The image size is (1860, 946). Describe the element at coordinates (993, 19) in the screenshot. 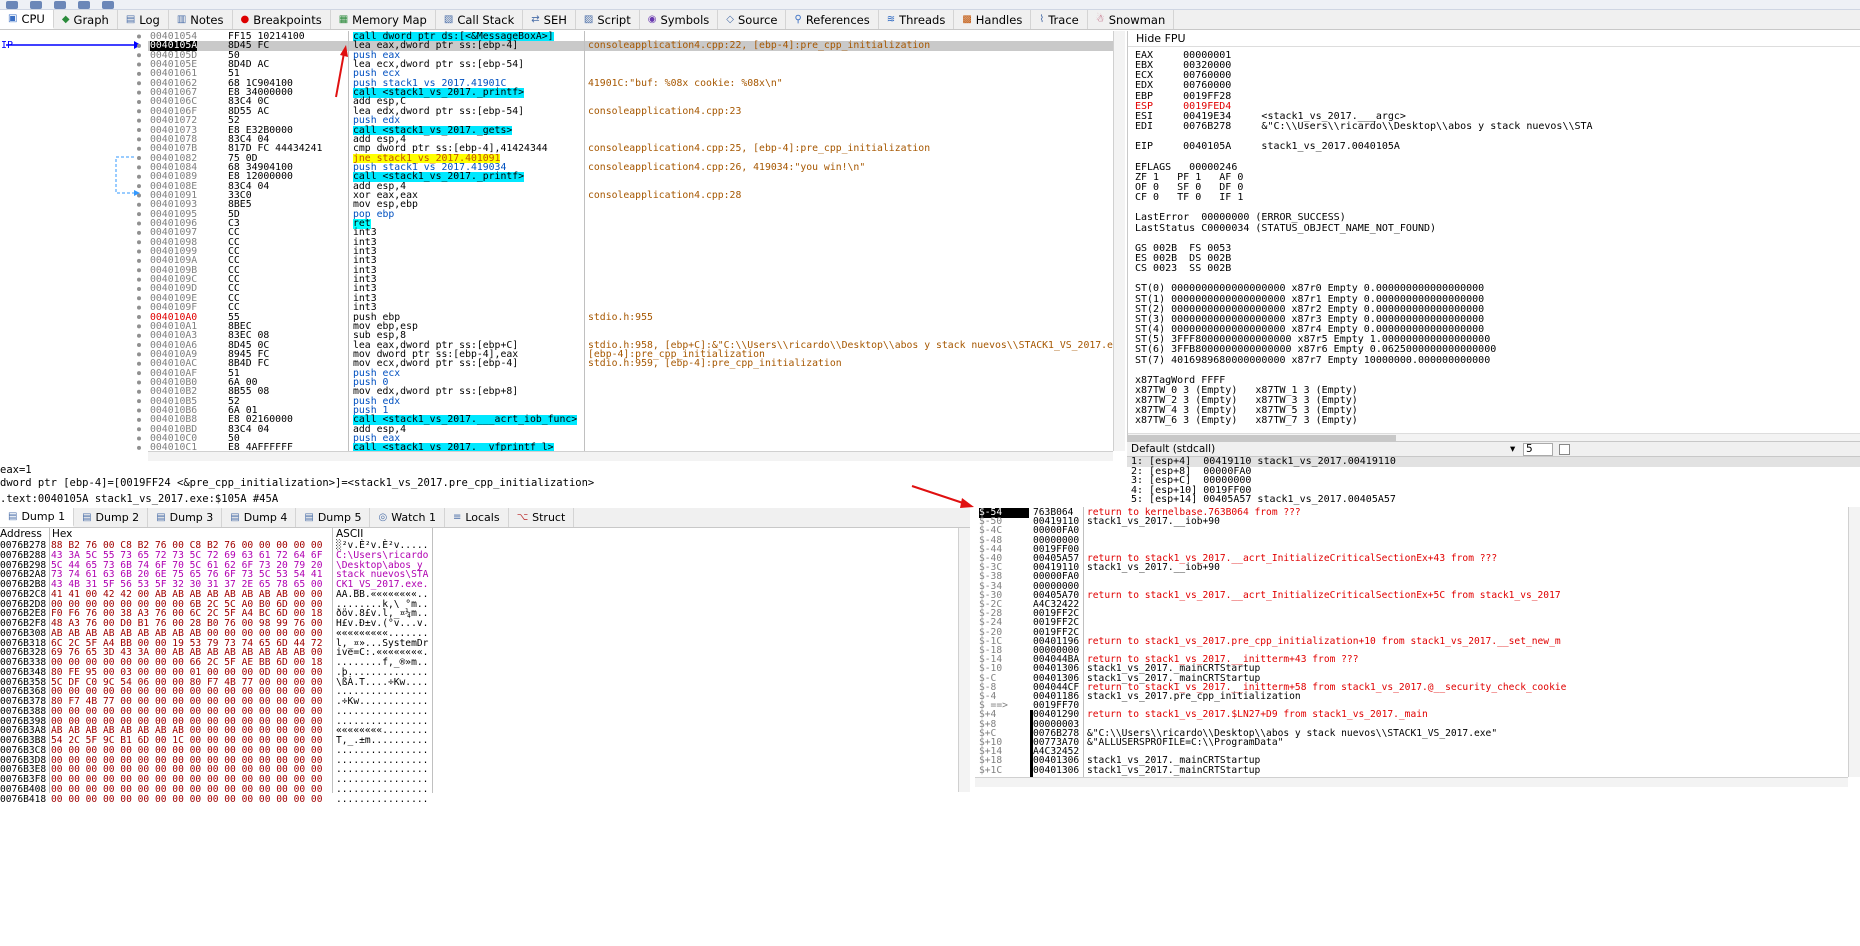

I see `tab-handles: ▩ Handles` at that location.